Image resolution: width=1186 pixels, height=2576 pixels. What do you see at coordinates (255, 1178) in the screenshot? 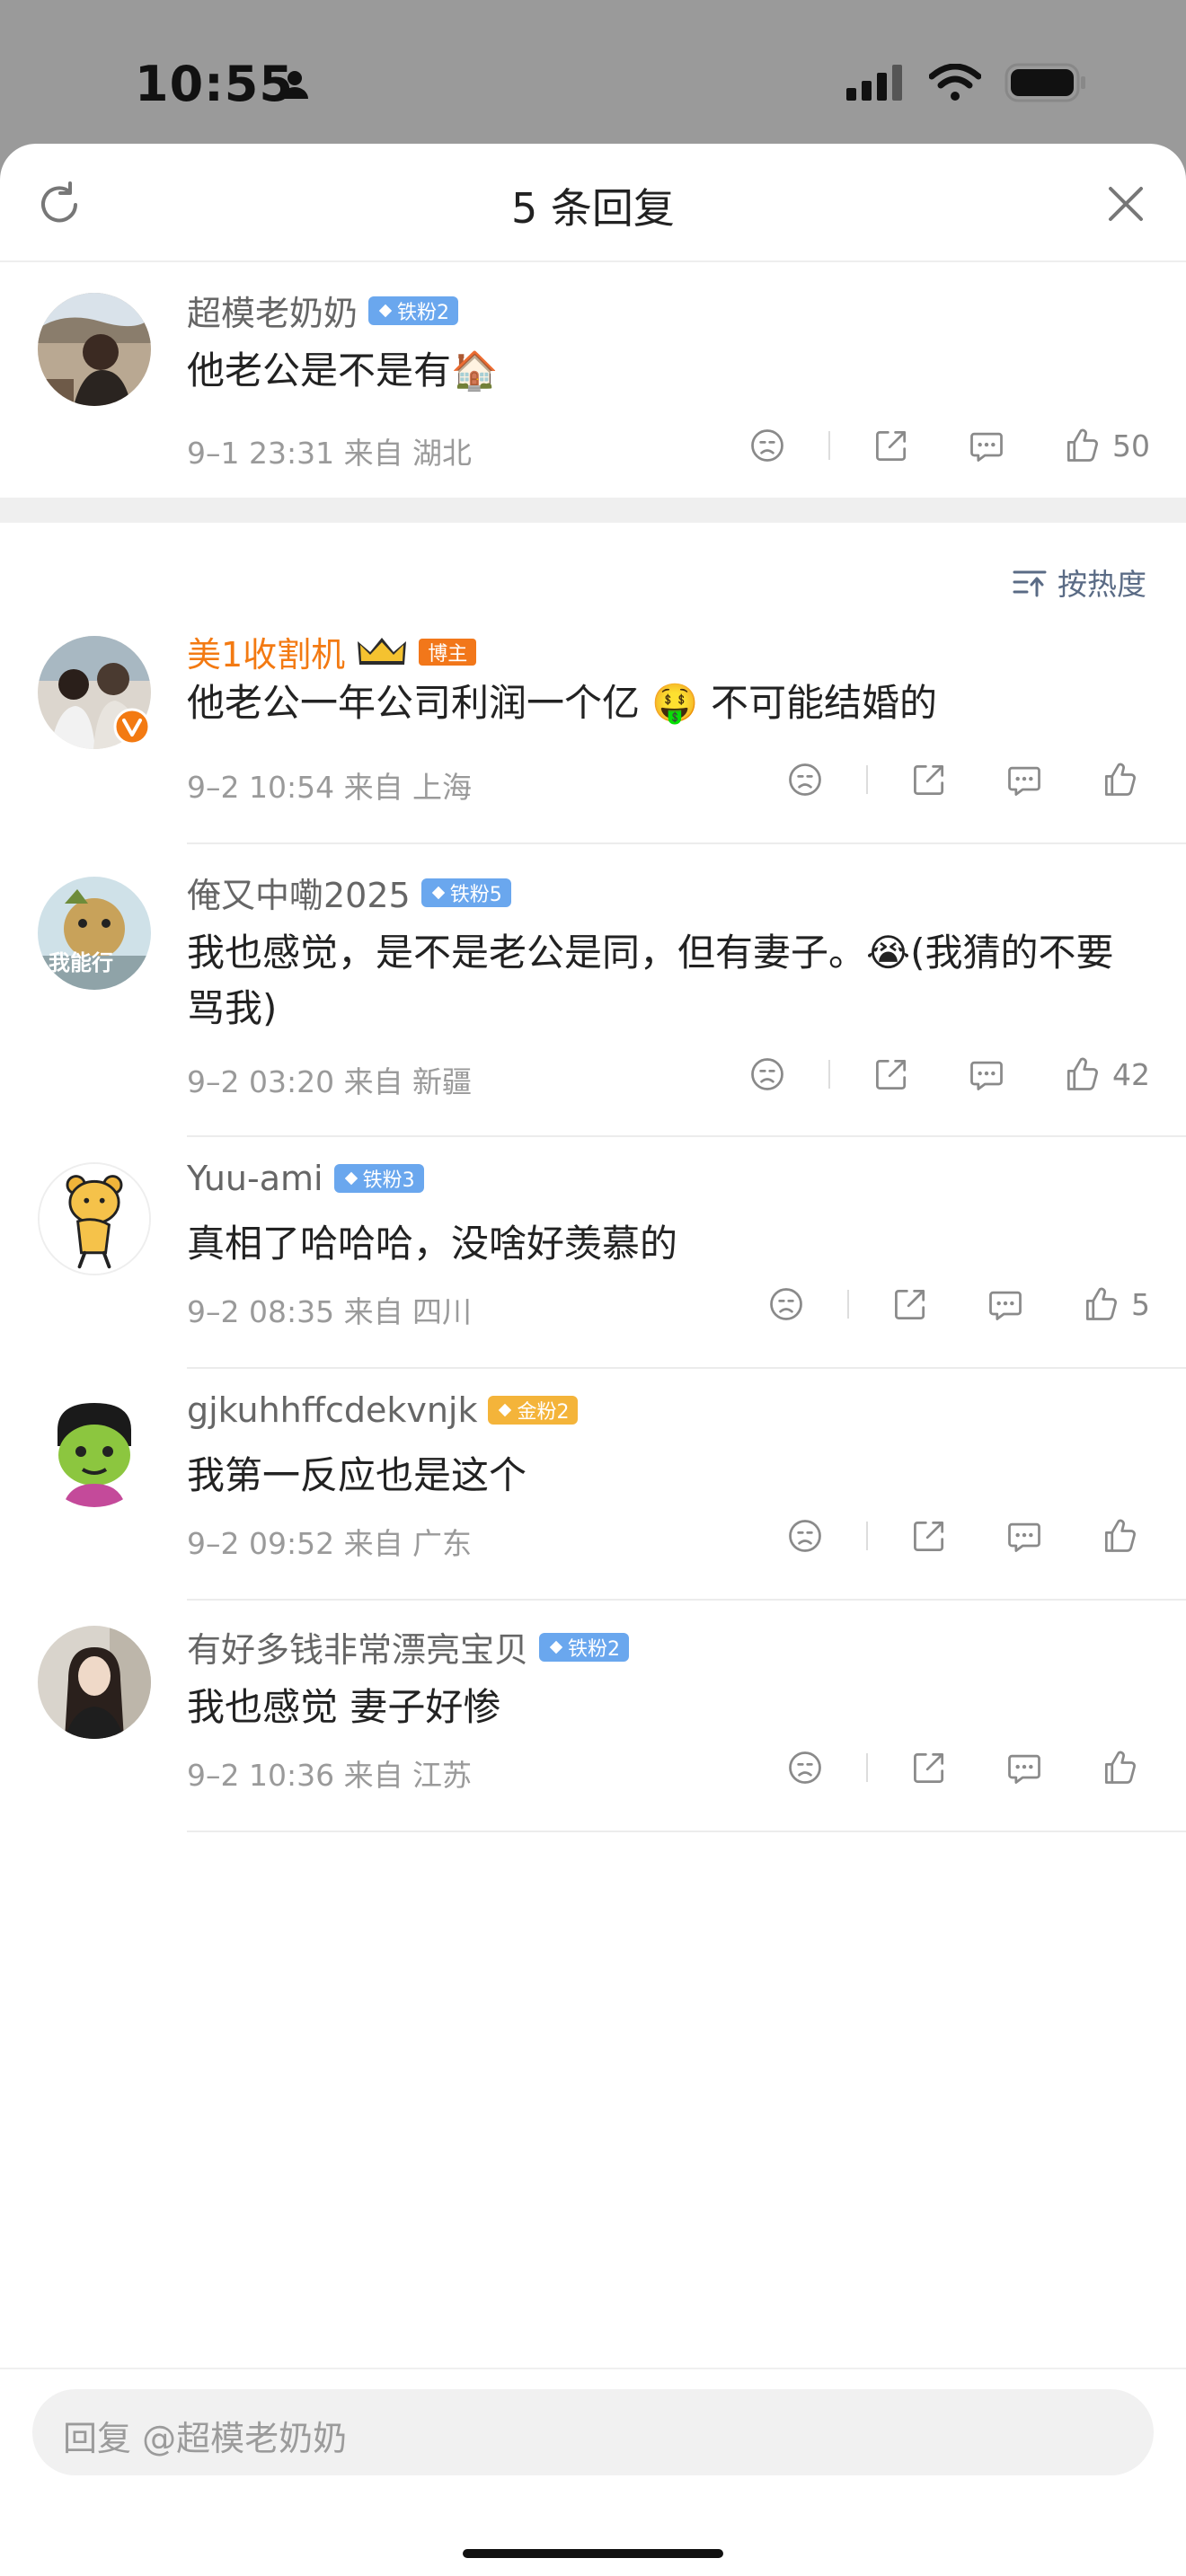
I see `commenter-name-text: Yuu-ami` at bounding box center [255, 1178].